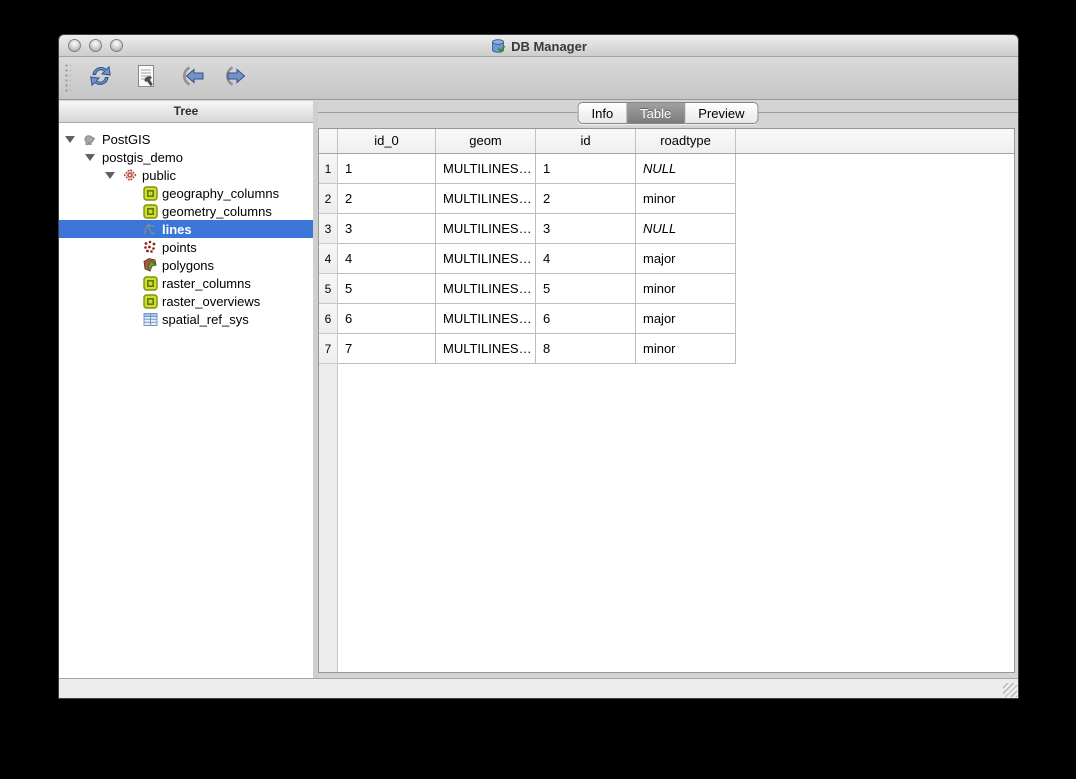  Describe the element at coordinates (586, 349) in the screenshot. I see `cell-id: 8` at that location.